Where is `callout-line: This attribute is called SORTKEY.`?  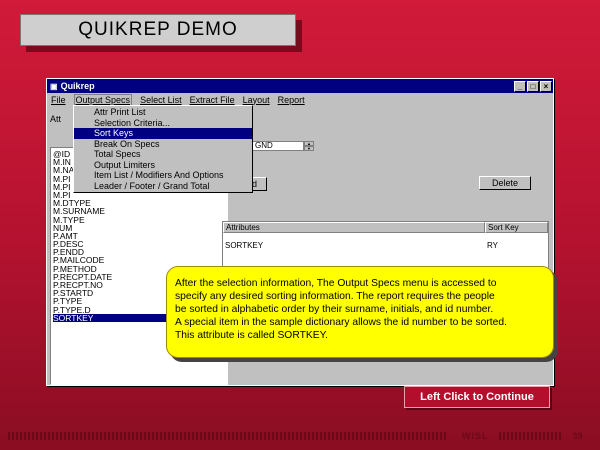 callout-line: This attribute is called SORTKEY. is located at coordinates (251, 335).